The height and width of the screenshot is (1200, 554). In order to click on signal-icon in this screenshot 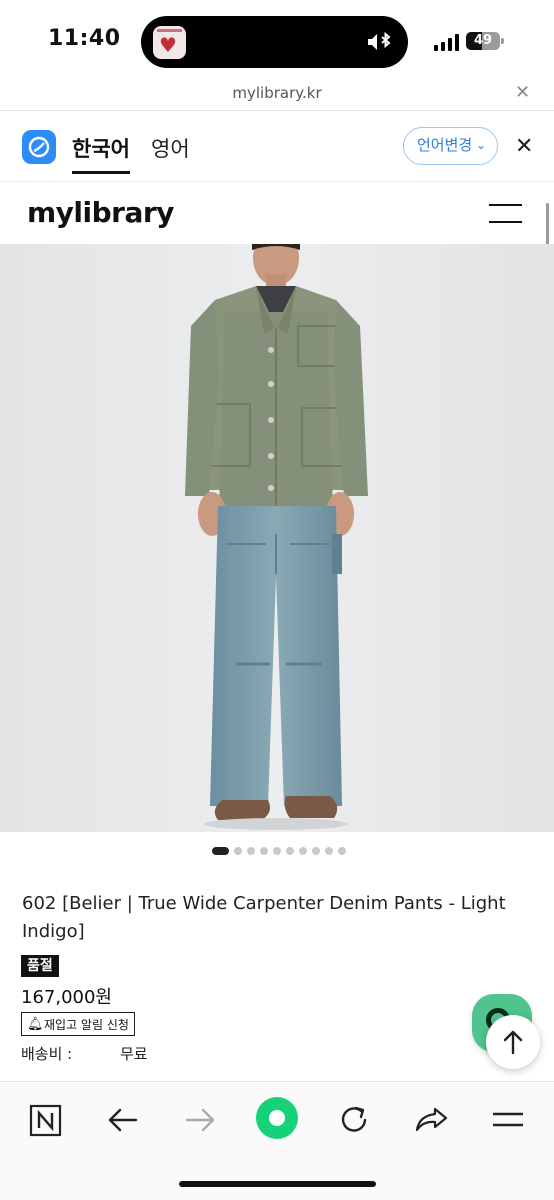, I will do `click(447, 42)`.